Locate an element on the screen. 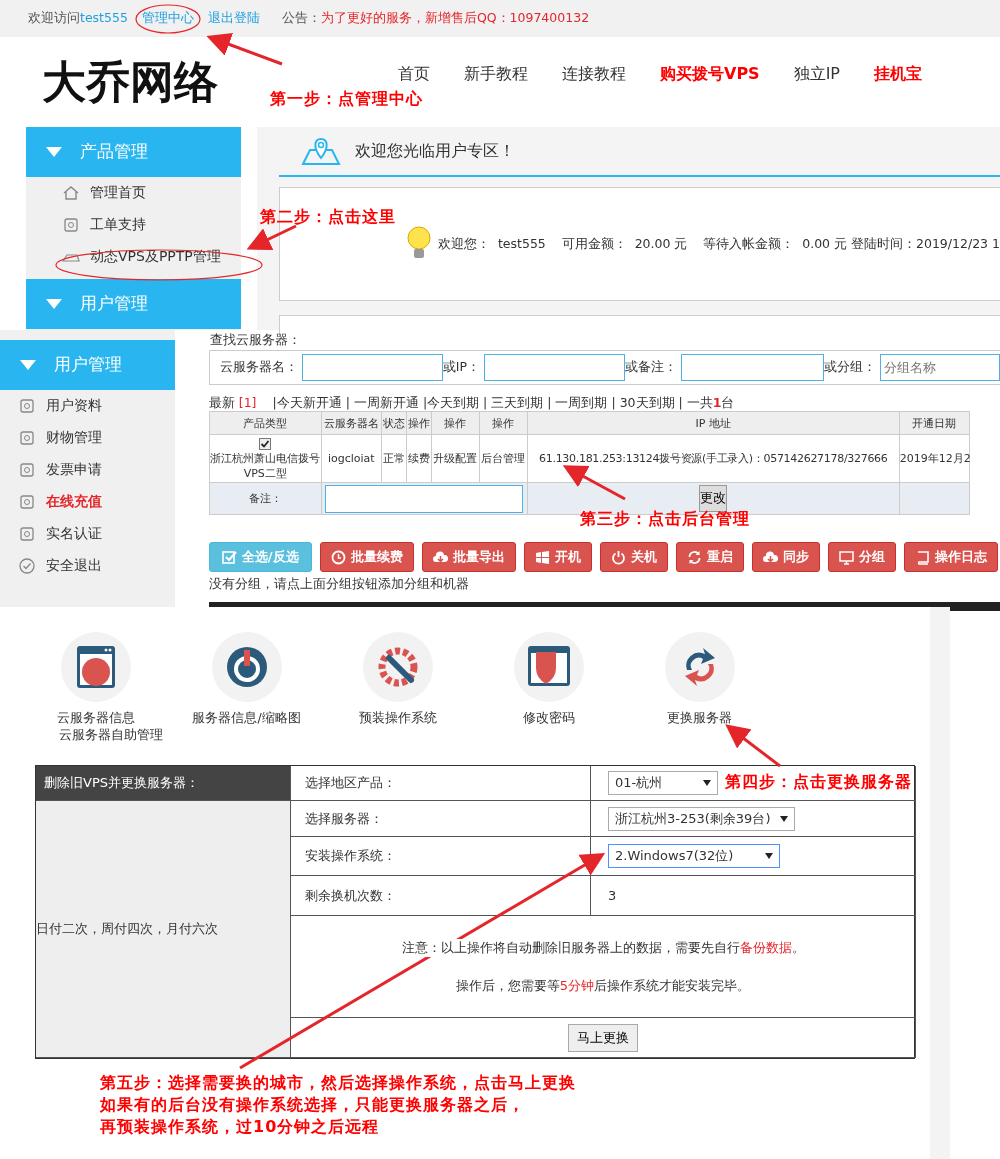  sidebar-item: 动态VPS及PPTP管理 is located at coordinates (155, 257).